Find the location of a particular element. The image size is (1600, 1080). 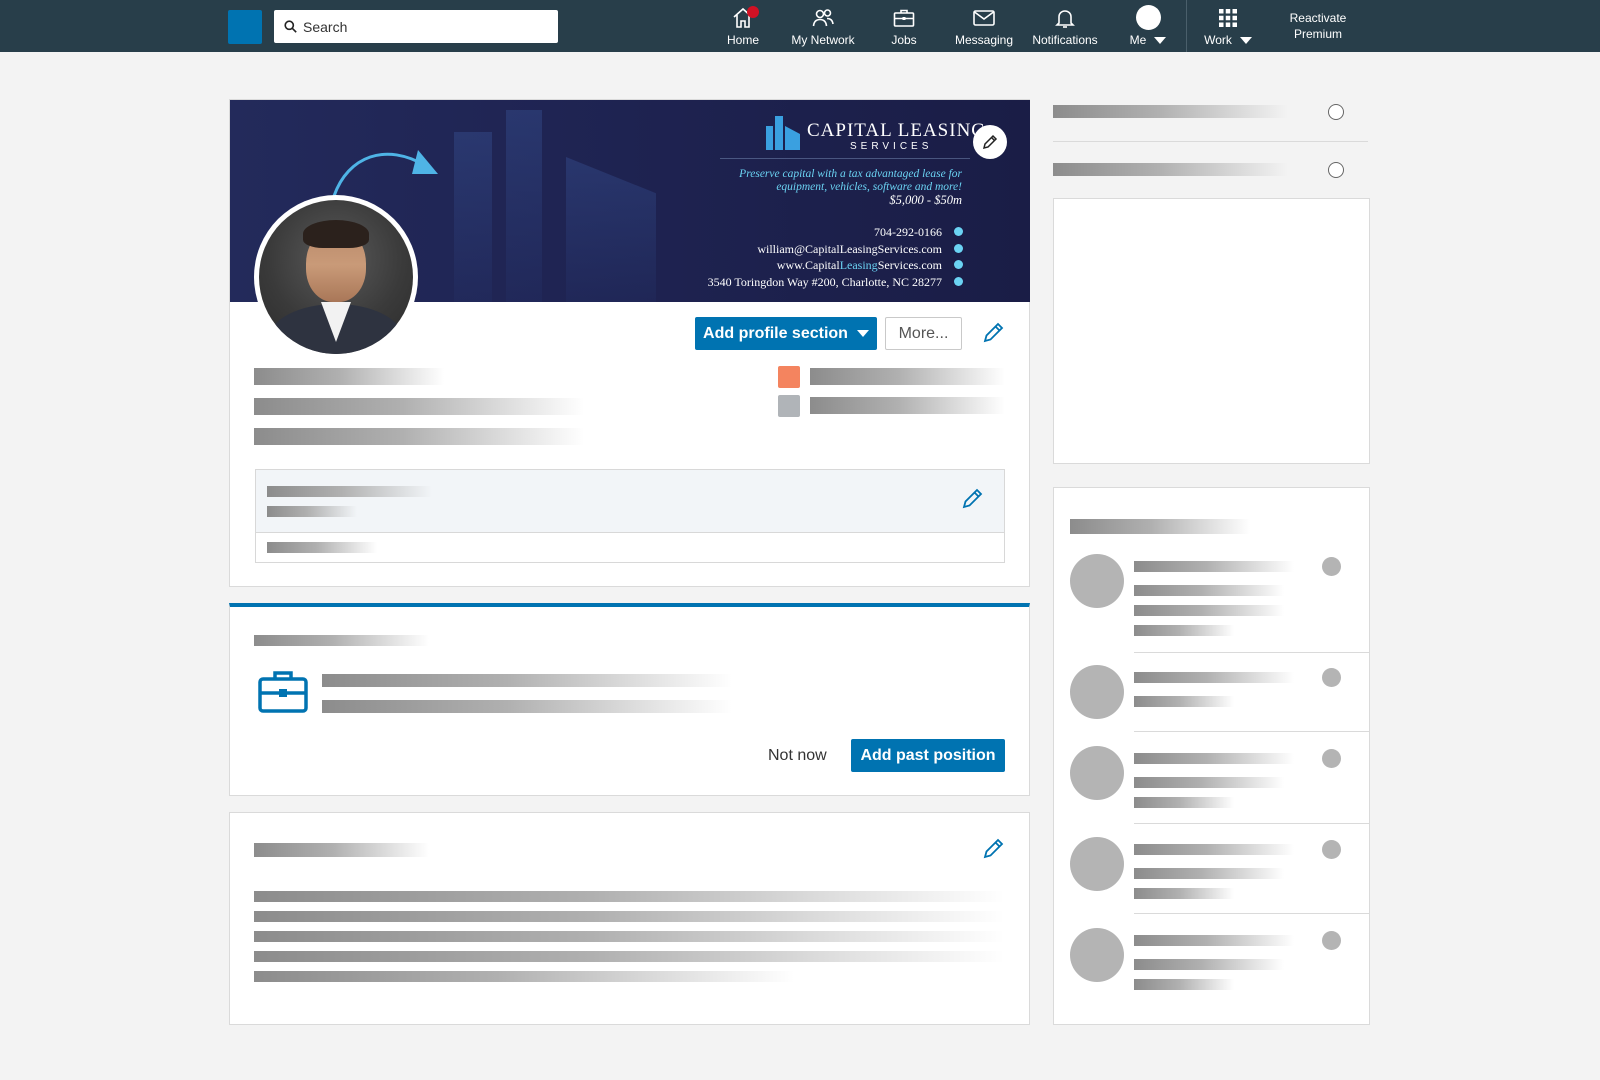

people-also-viewed-card is located at coordinates (1211, 756).